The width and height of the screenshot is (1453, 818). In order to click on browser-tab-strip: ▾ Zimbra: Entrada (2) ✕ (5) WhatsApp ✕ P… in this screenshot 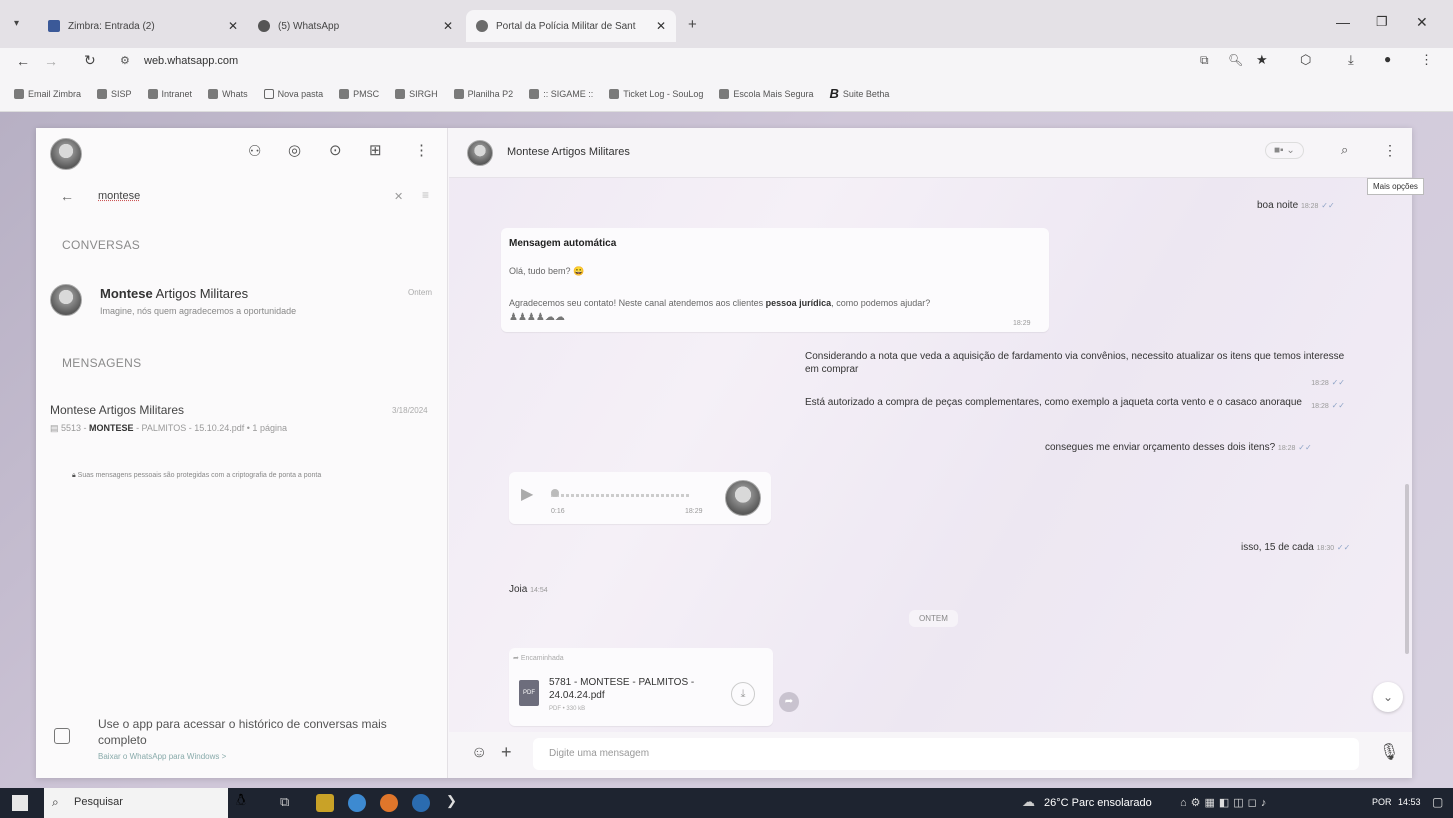, I will do `click(726, 24)`.